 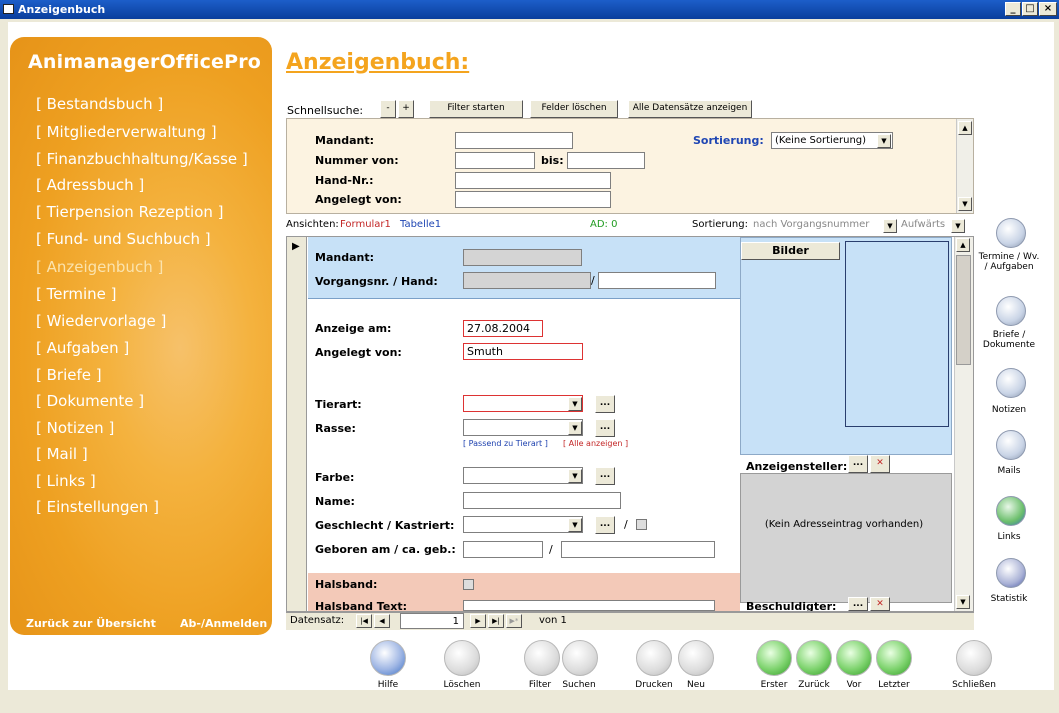 I want to click on filter-sortierung-select: (Keine Sortierung), so click(x=832, y=140).